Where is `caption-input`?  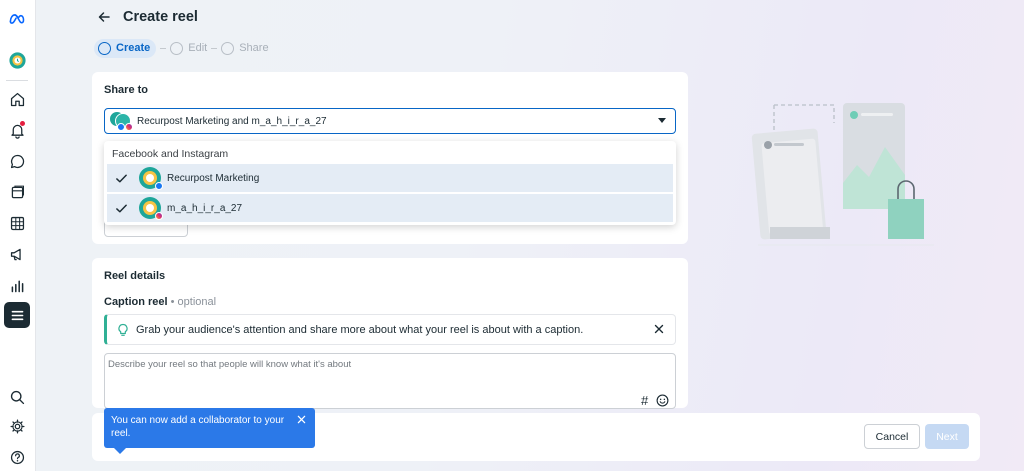 caption-input is located at coordinates (376, 370).